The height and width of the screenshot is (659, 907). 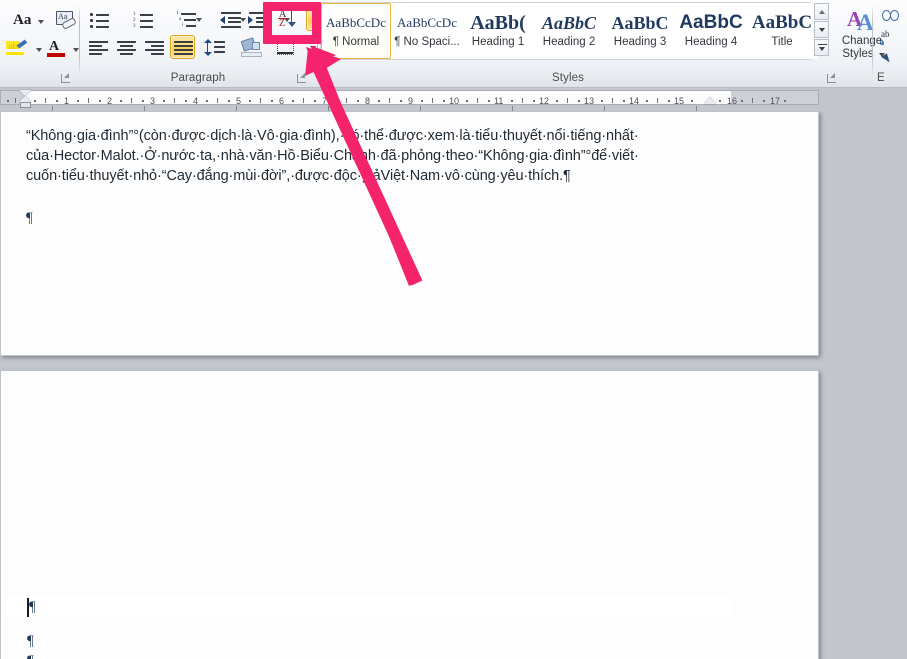 What do you see at coordinates (634, 101) in the screenshot?
I see `ruler-tick: 14` at bounding box center [634, 101].